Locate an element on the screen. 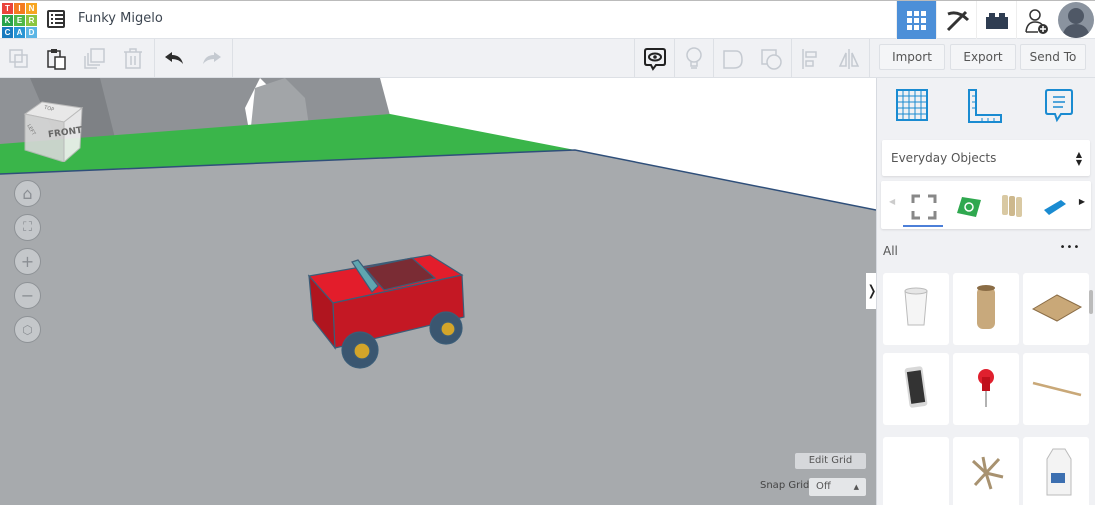 This screenshot has width=1095, height=513. carousel-prev-icon: ◀ is located at coordinates (892, 201).